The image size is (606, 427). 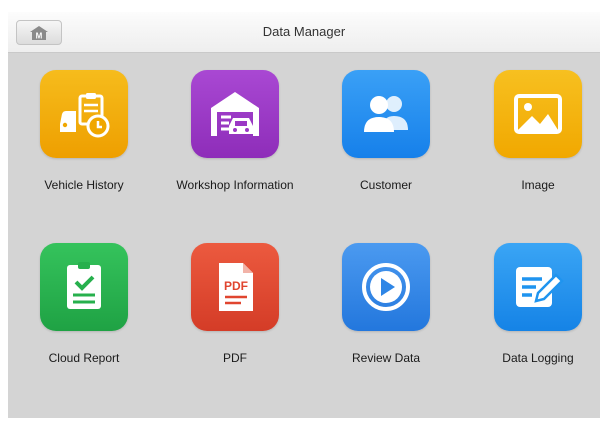 I want to click on edit-note-icon, so click(x=538, y=287).